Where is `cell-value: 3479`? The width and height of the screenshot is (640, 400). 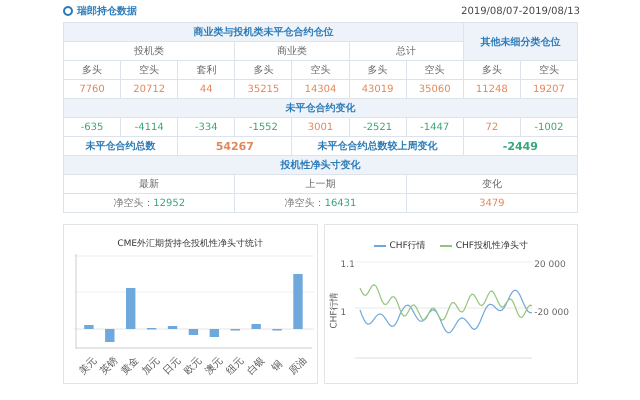
cell-value: 3479 is located at coordinates (492, 203).